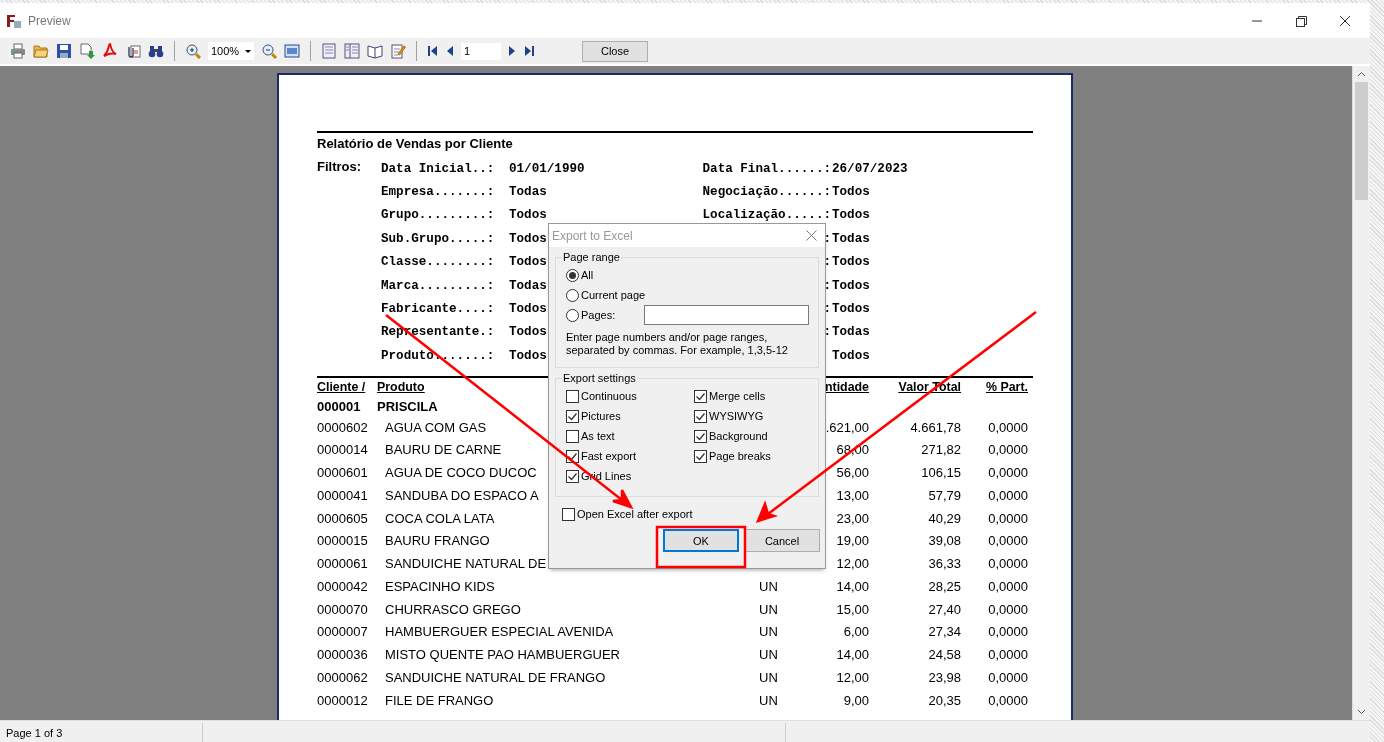 The image size is (1384, 742). Describe the element at coordinates (439, 700) in the screenshot. I see `table-cell-text: FILE DE FRANGO` at that location.